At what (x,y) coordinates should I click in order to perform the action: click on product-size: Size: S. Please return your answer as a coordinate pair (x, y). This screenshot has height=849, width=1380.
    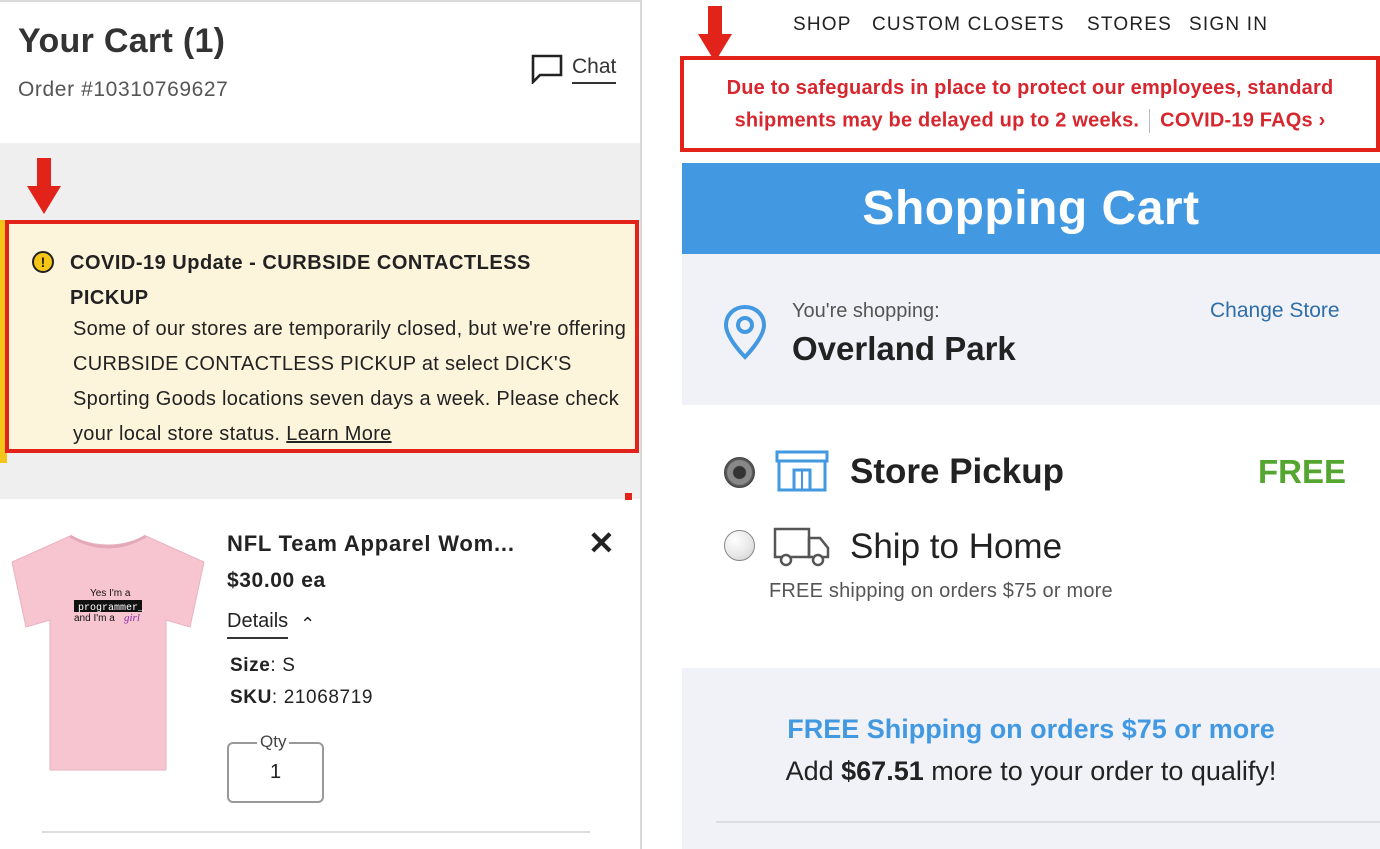
    Looking at the image, I should click on (263, 665).